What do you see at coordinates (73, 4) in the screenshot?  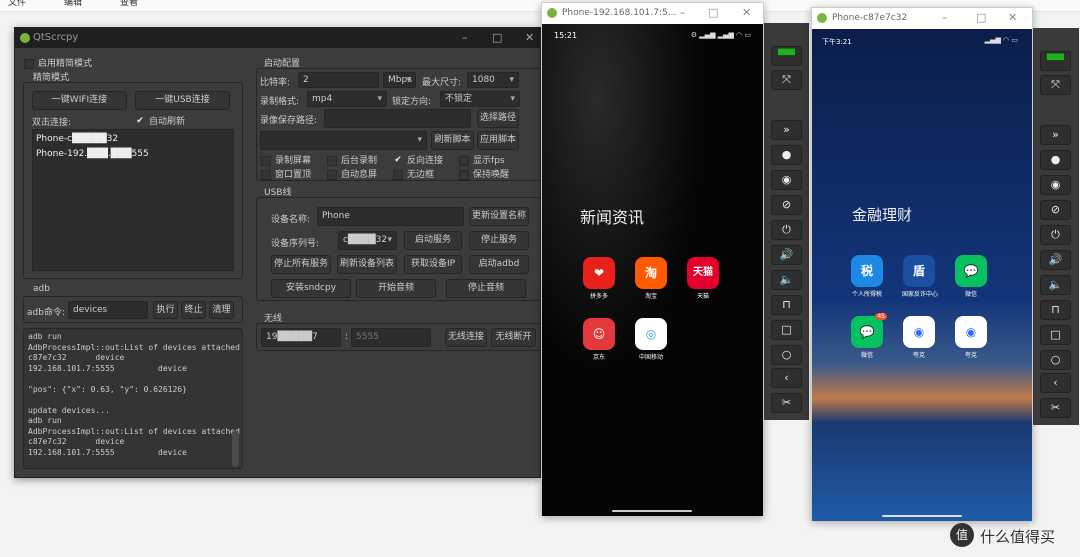 I see `menu-edit: 编辑` at bounding box center [73, 4].